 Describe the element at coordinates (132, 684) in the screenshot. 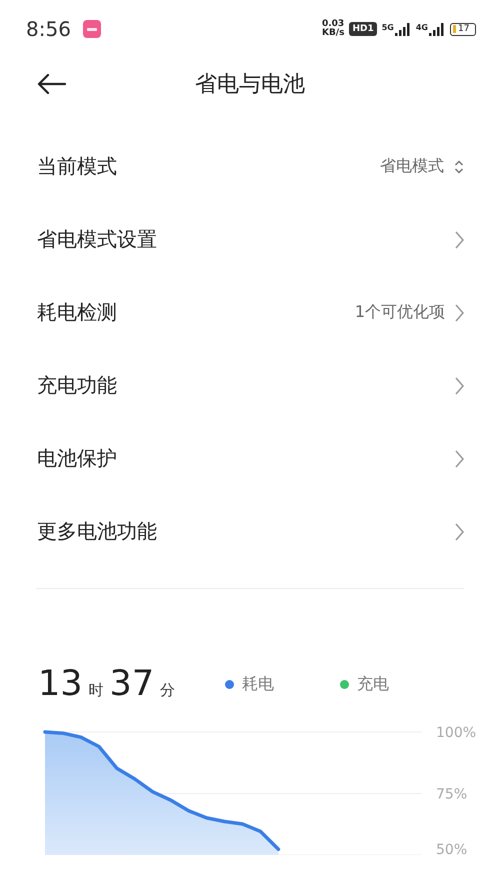

I see `minutes-value: 37` at that location.